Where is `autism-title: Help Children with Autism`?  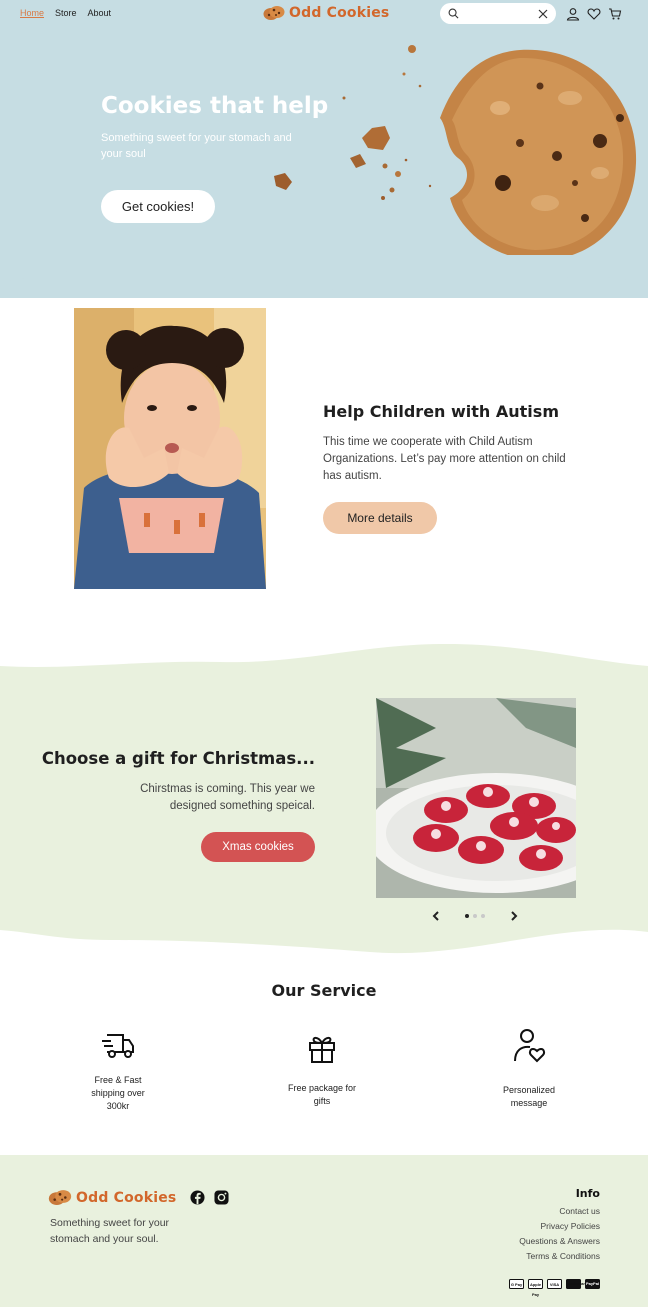 autism-title: Help Children with Autism is located at coordinates (441, 411).